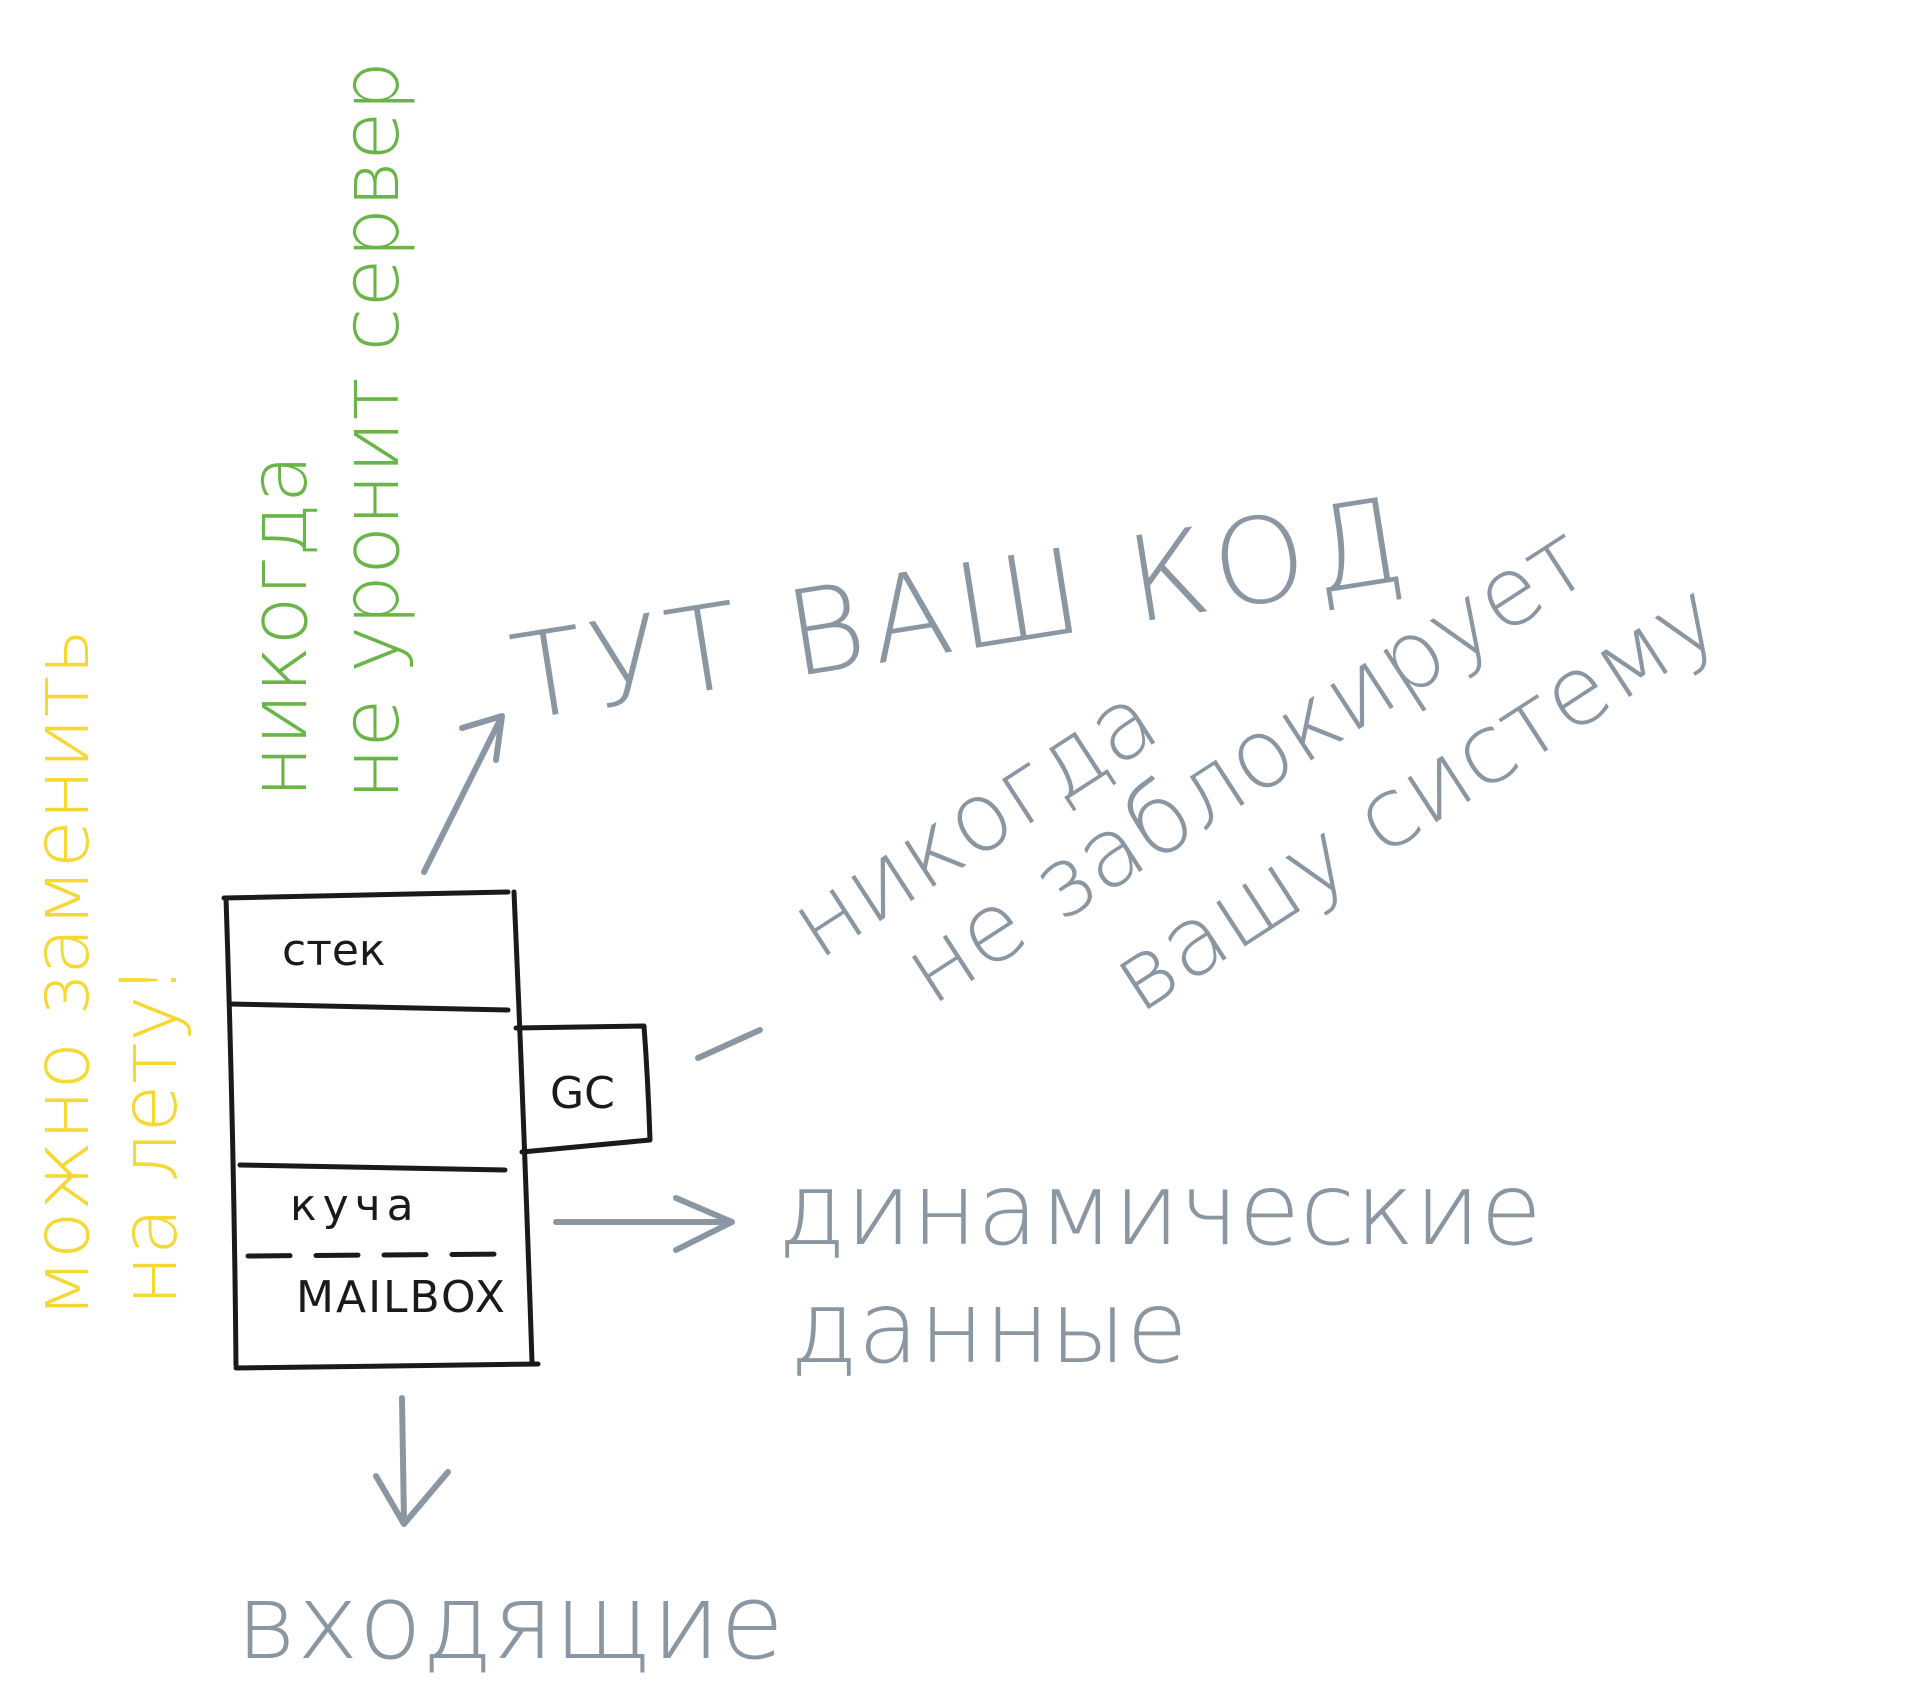  I want to click on mailbox-label: MAILBOX, so click(401, 1297).